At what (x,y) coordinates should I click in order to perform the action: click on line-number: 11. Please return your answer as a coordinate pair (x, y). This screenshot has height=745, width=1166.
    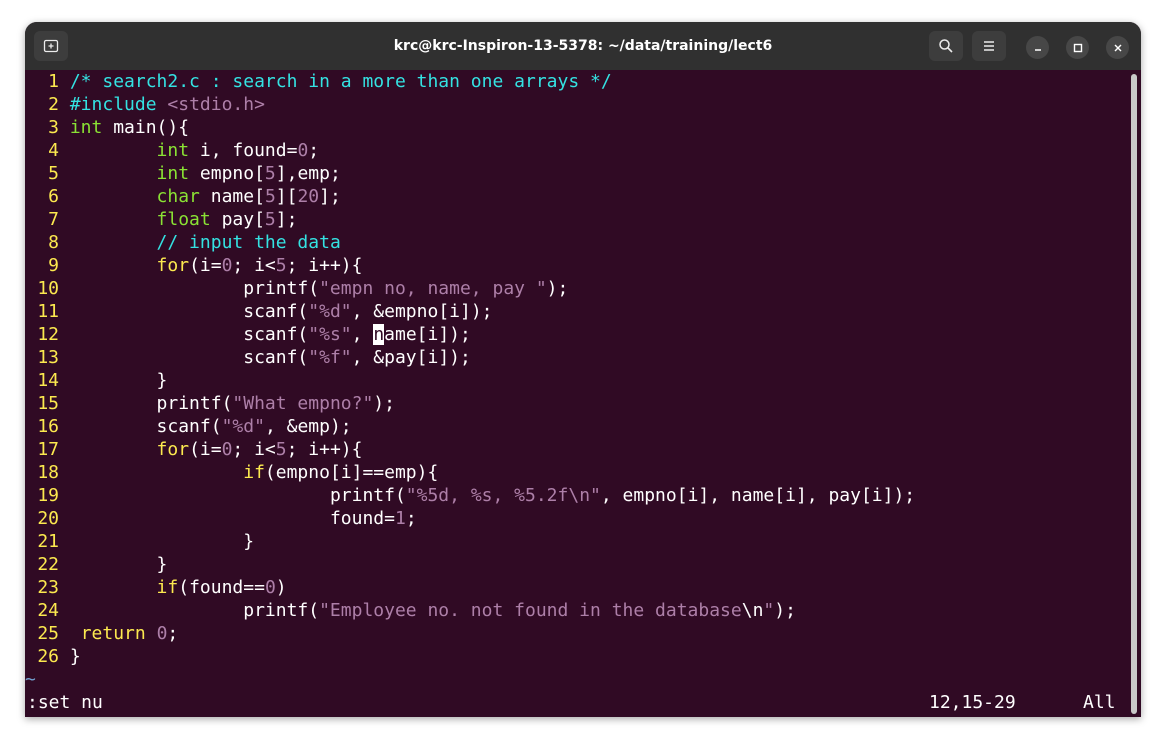
    Looking at the image, I should click on (48, 311).